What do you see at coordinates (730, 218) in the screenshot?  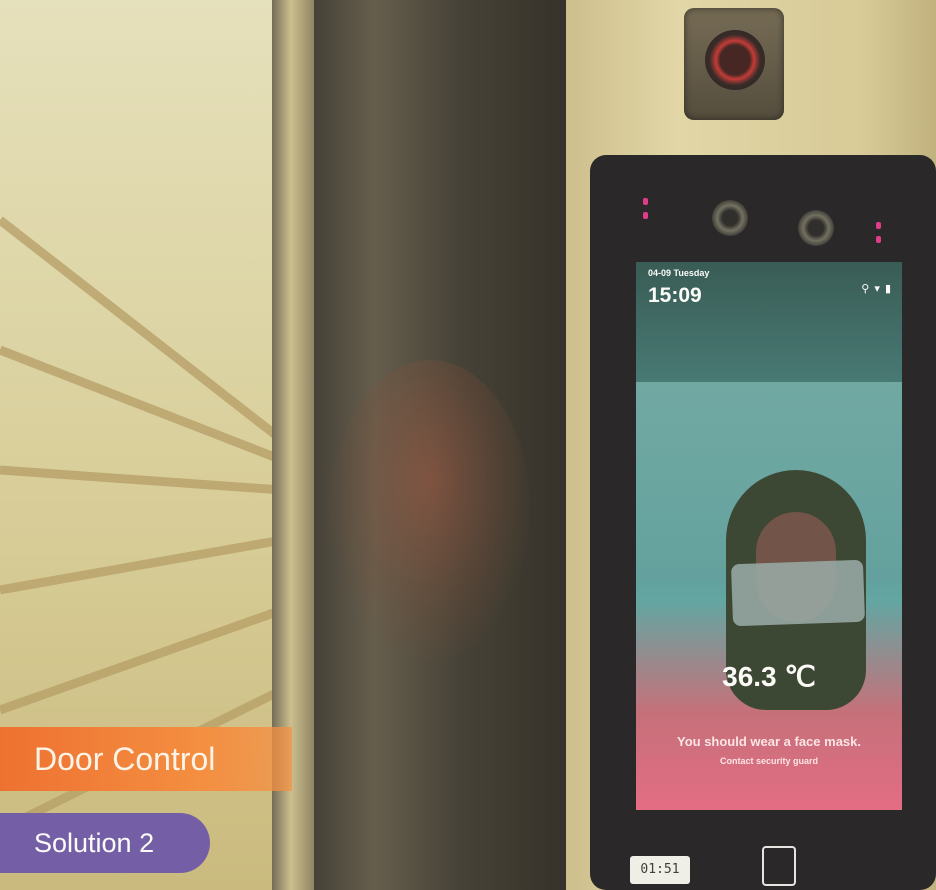 I see `face-sensor-icon` at bounding box center [730, 218].